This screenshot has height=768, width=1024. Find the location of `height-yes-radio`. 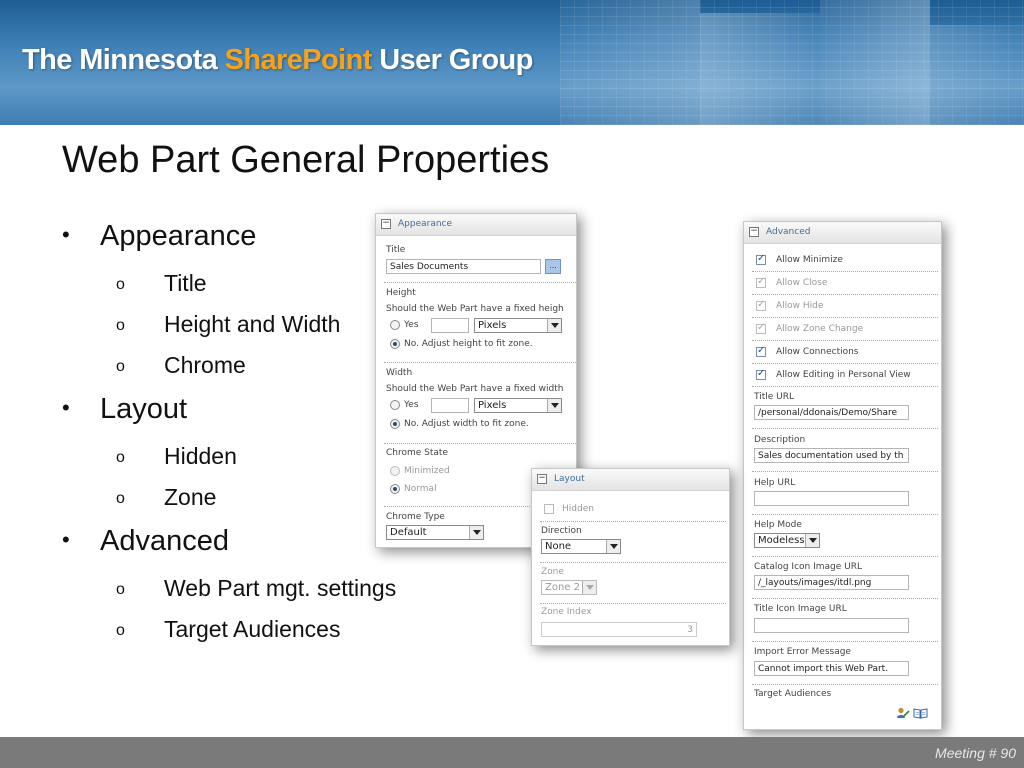

height-yes-radio is located at coordinates (395, 325).